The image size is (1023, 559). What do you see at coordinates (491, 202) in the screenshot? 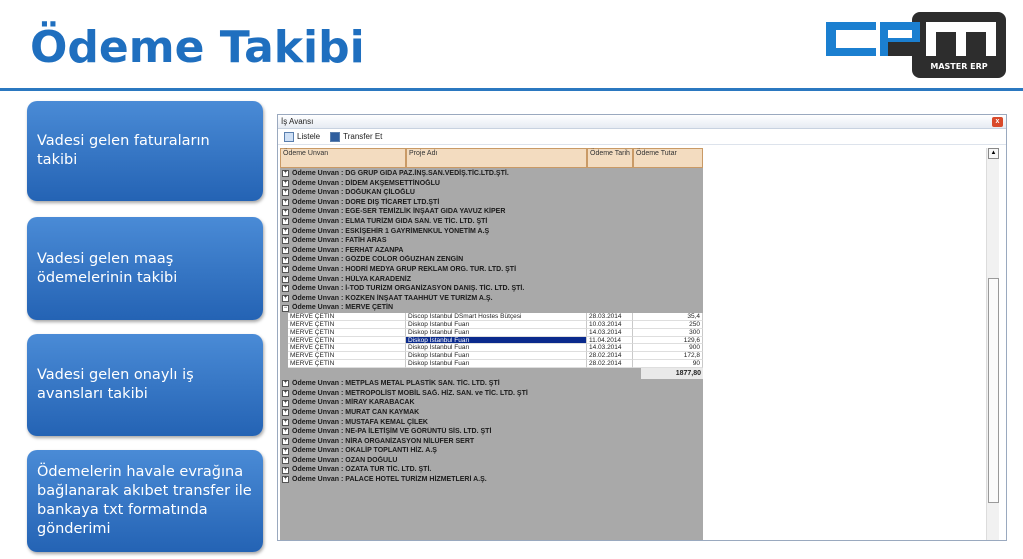
I see `group-row: + Ödeme Unvan : DORE DIŞ TİCARET LTD.ŞTİ` at bounding box center [491, 202].